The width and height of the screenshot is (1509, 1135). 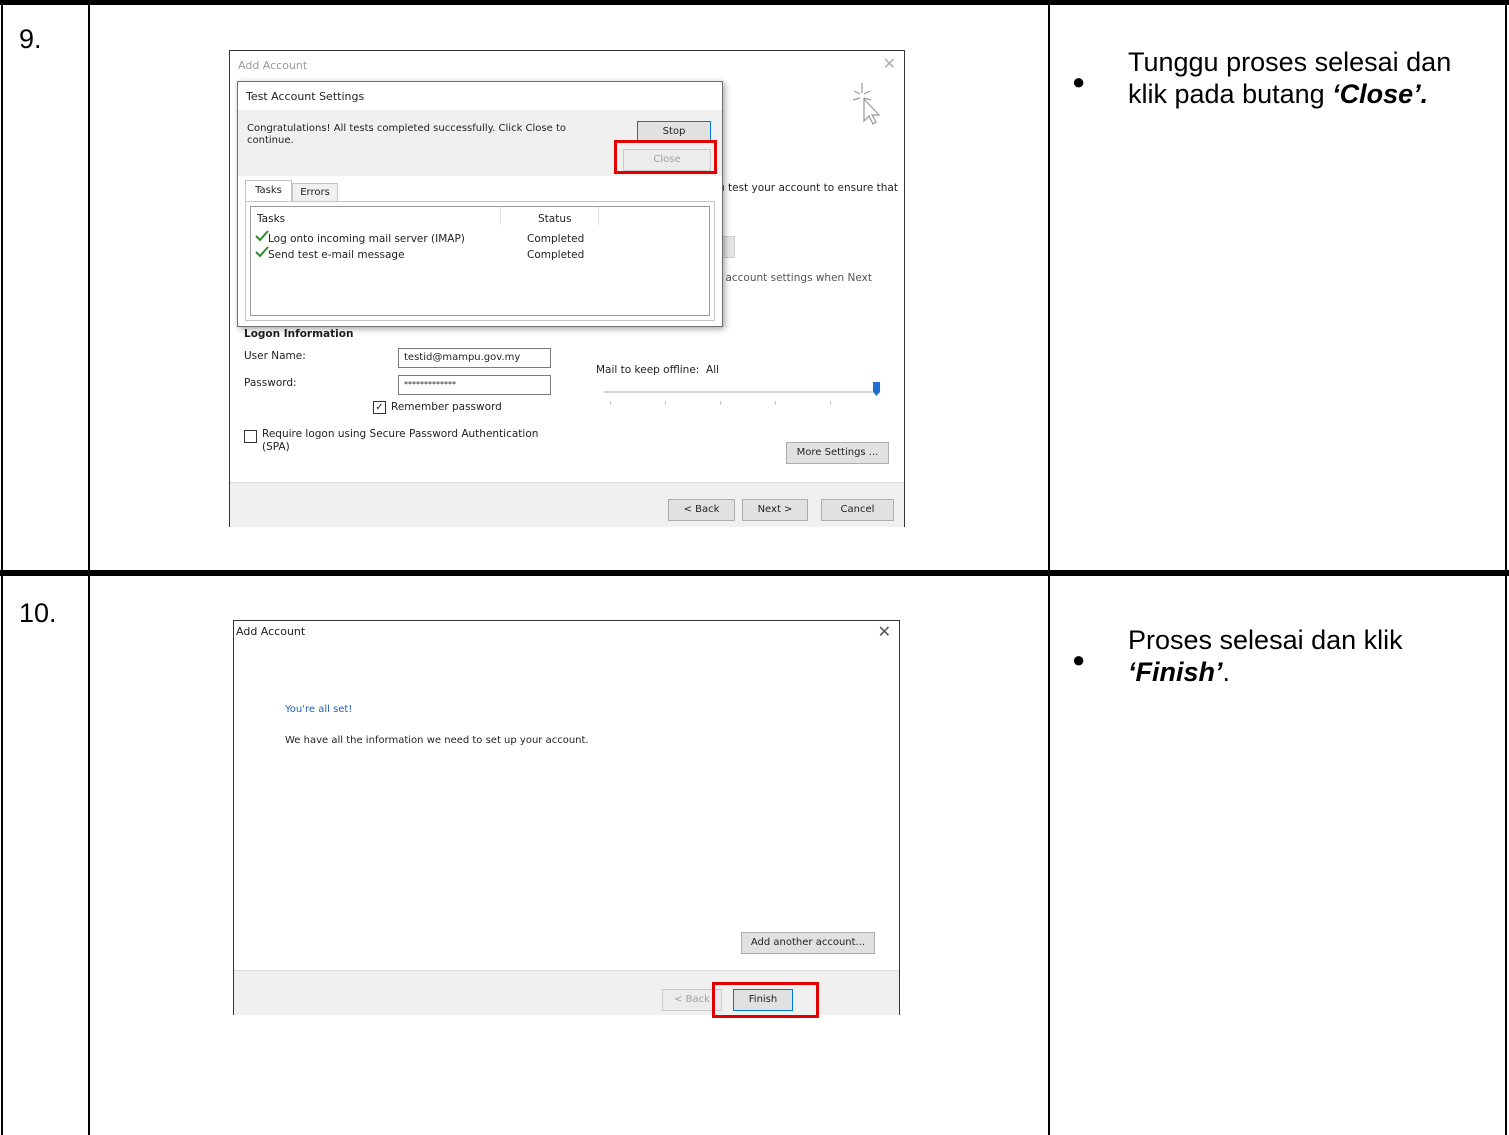 I want to click on remember-password-checkbox: ✓, so click(x=379, y=407).